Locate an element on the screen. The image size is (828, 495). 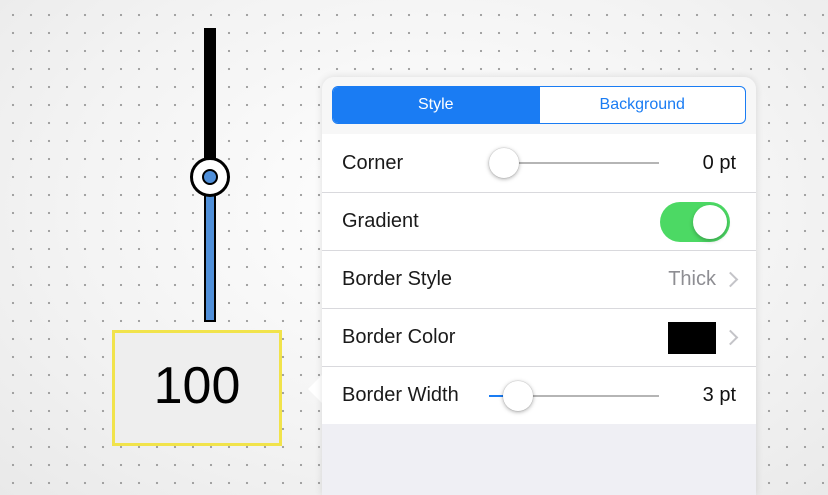
border-width-label: Border Width is located at coordinates (400, 395).